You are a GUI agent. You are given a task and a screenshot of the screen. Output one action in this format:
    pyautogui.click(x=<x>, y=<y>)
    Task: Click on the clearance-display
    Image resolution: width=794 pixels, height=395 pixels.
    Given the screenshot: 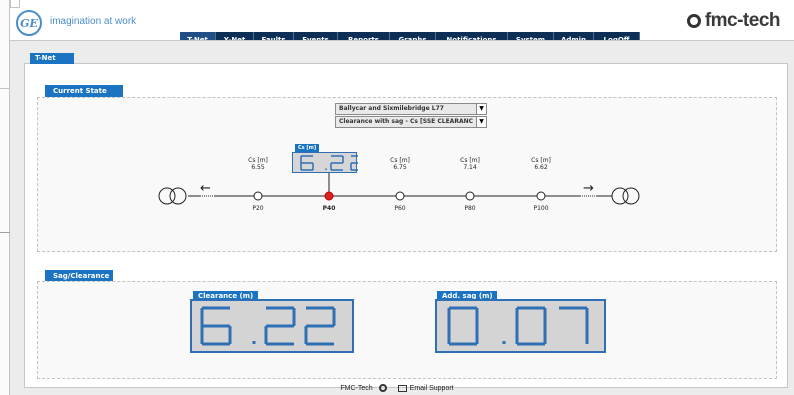 What is the action you would take?
    pyautogui.click(x=272, y=326)
    